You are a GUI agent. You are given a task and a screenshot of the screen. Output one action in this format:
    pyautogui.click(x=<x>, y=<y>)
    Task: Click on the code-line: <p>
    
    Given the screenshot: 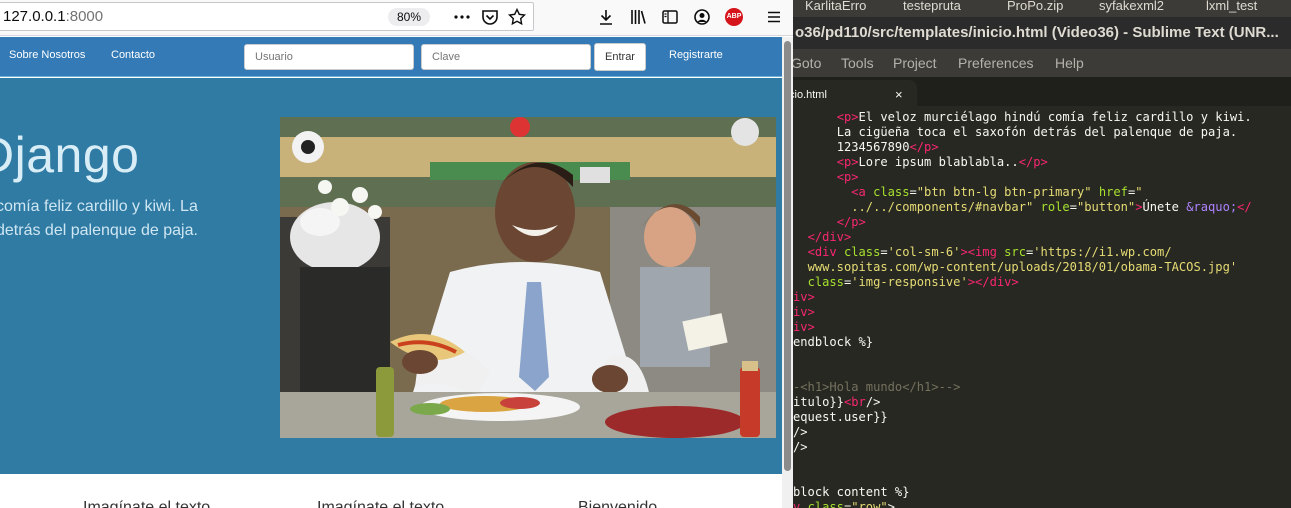 What is the action you would take?
    pyautogui.click(x=847, y=177)
    